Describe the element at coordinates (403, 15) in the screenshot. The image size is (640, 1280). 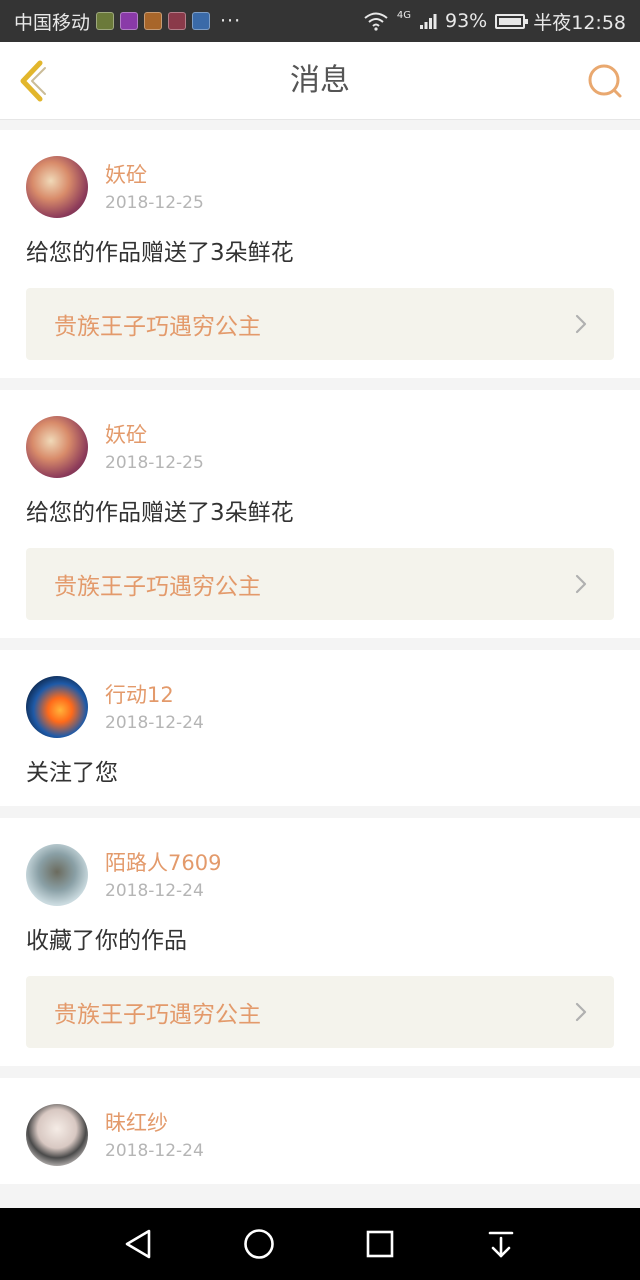
I see `network-type-label: 4G` at that location.